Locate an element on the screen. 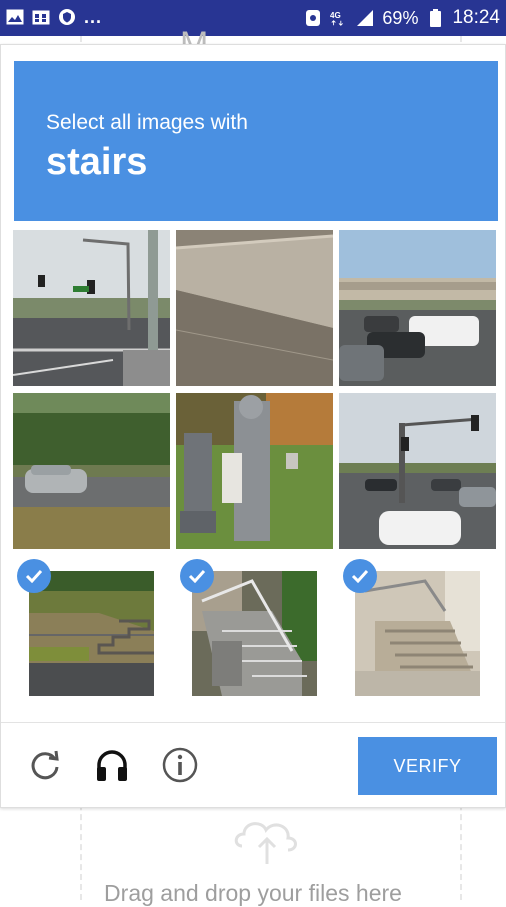 This screenshot has height=907, width=506. network-4g-icon: 4G is located at coordinates (339, 18).